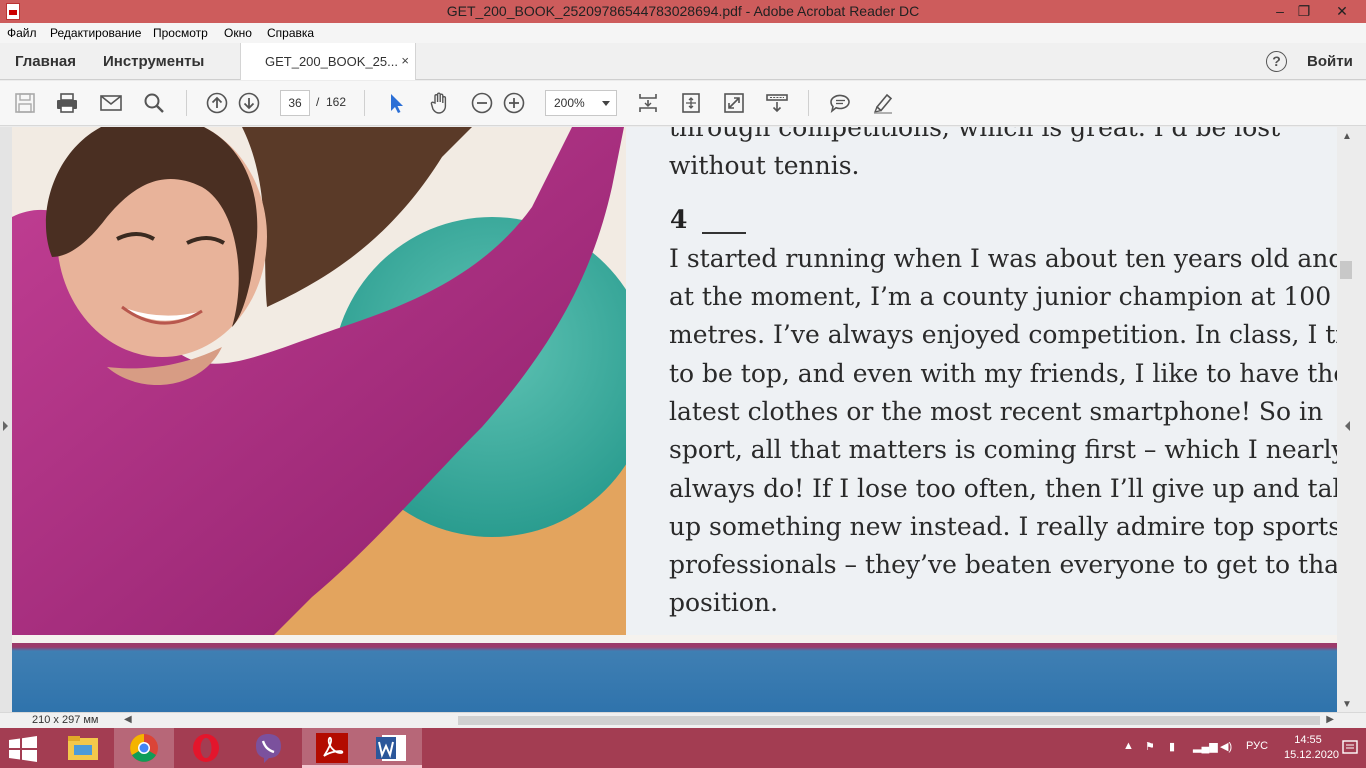  Describe the element at coordinates (144, 748) in the screenshot. I see `chrome-icon` at that location.